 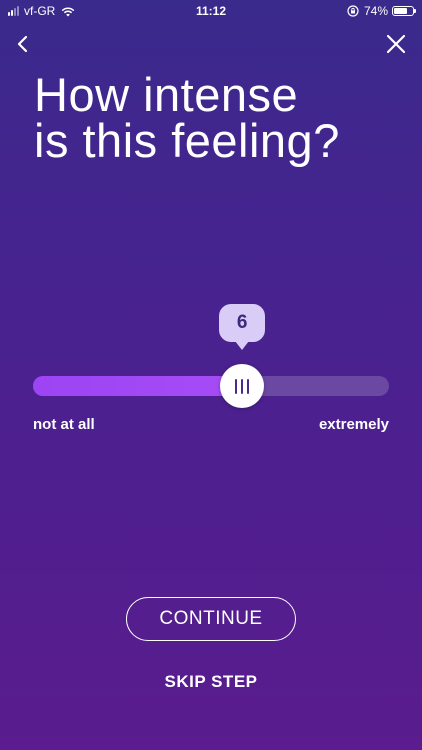 What do you see at coordinates (242, 322) in the screenshot?
I see `slider-value: 6` at bounding box center [242, 322].